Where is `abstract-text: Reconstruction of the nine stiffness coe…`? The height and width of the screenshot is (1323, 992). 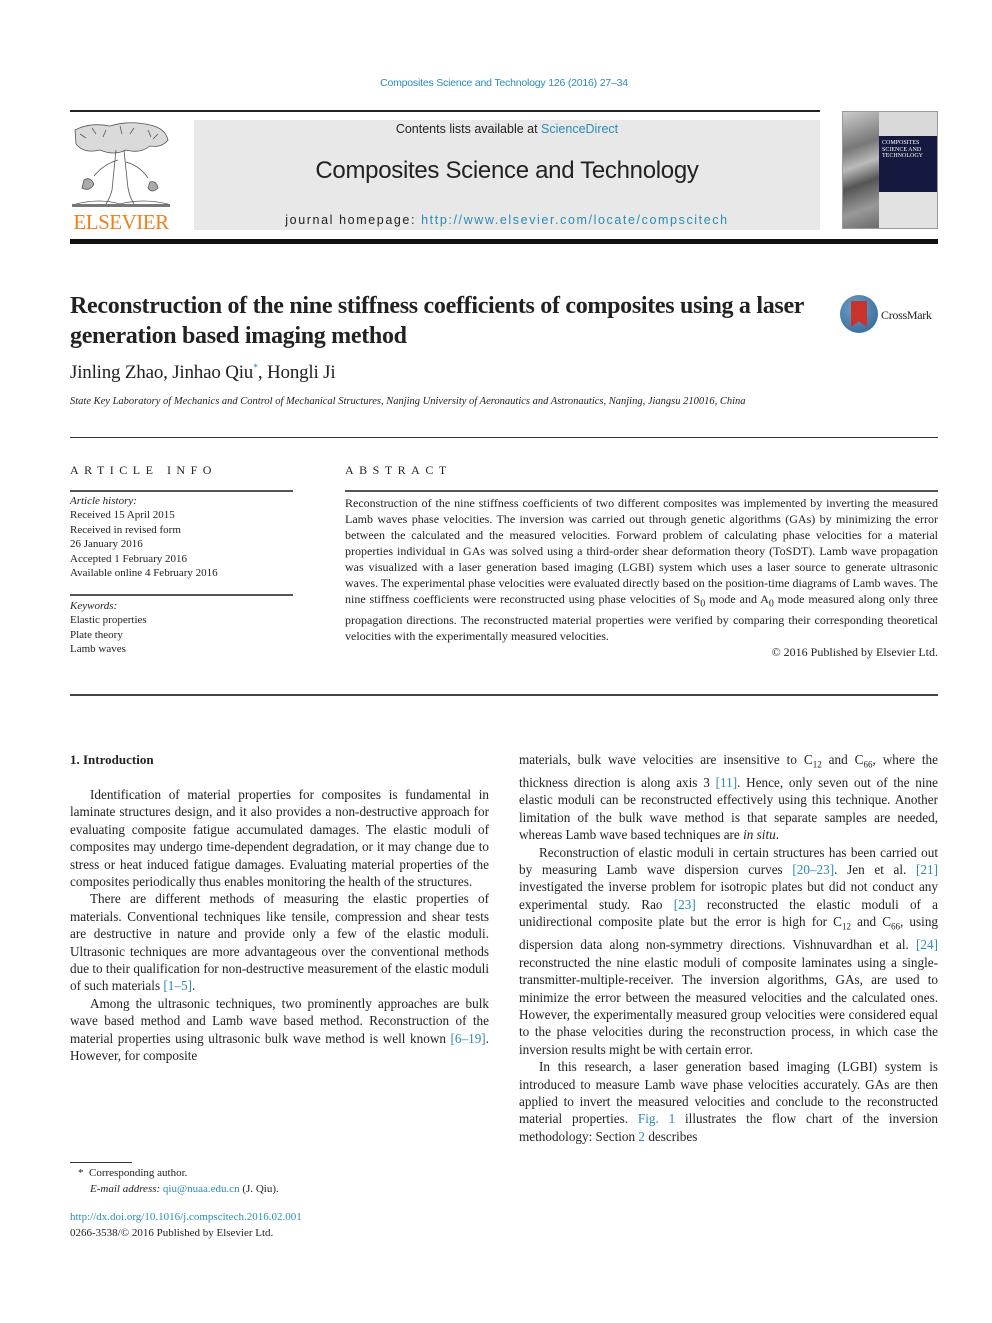
abstract-text: Reconstruction of the nine stiffness coe… is located at coordinates (641, 577).